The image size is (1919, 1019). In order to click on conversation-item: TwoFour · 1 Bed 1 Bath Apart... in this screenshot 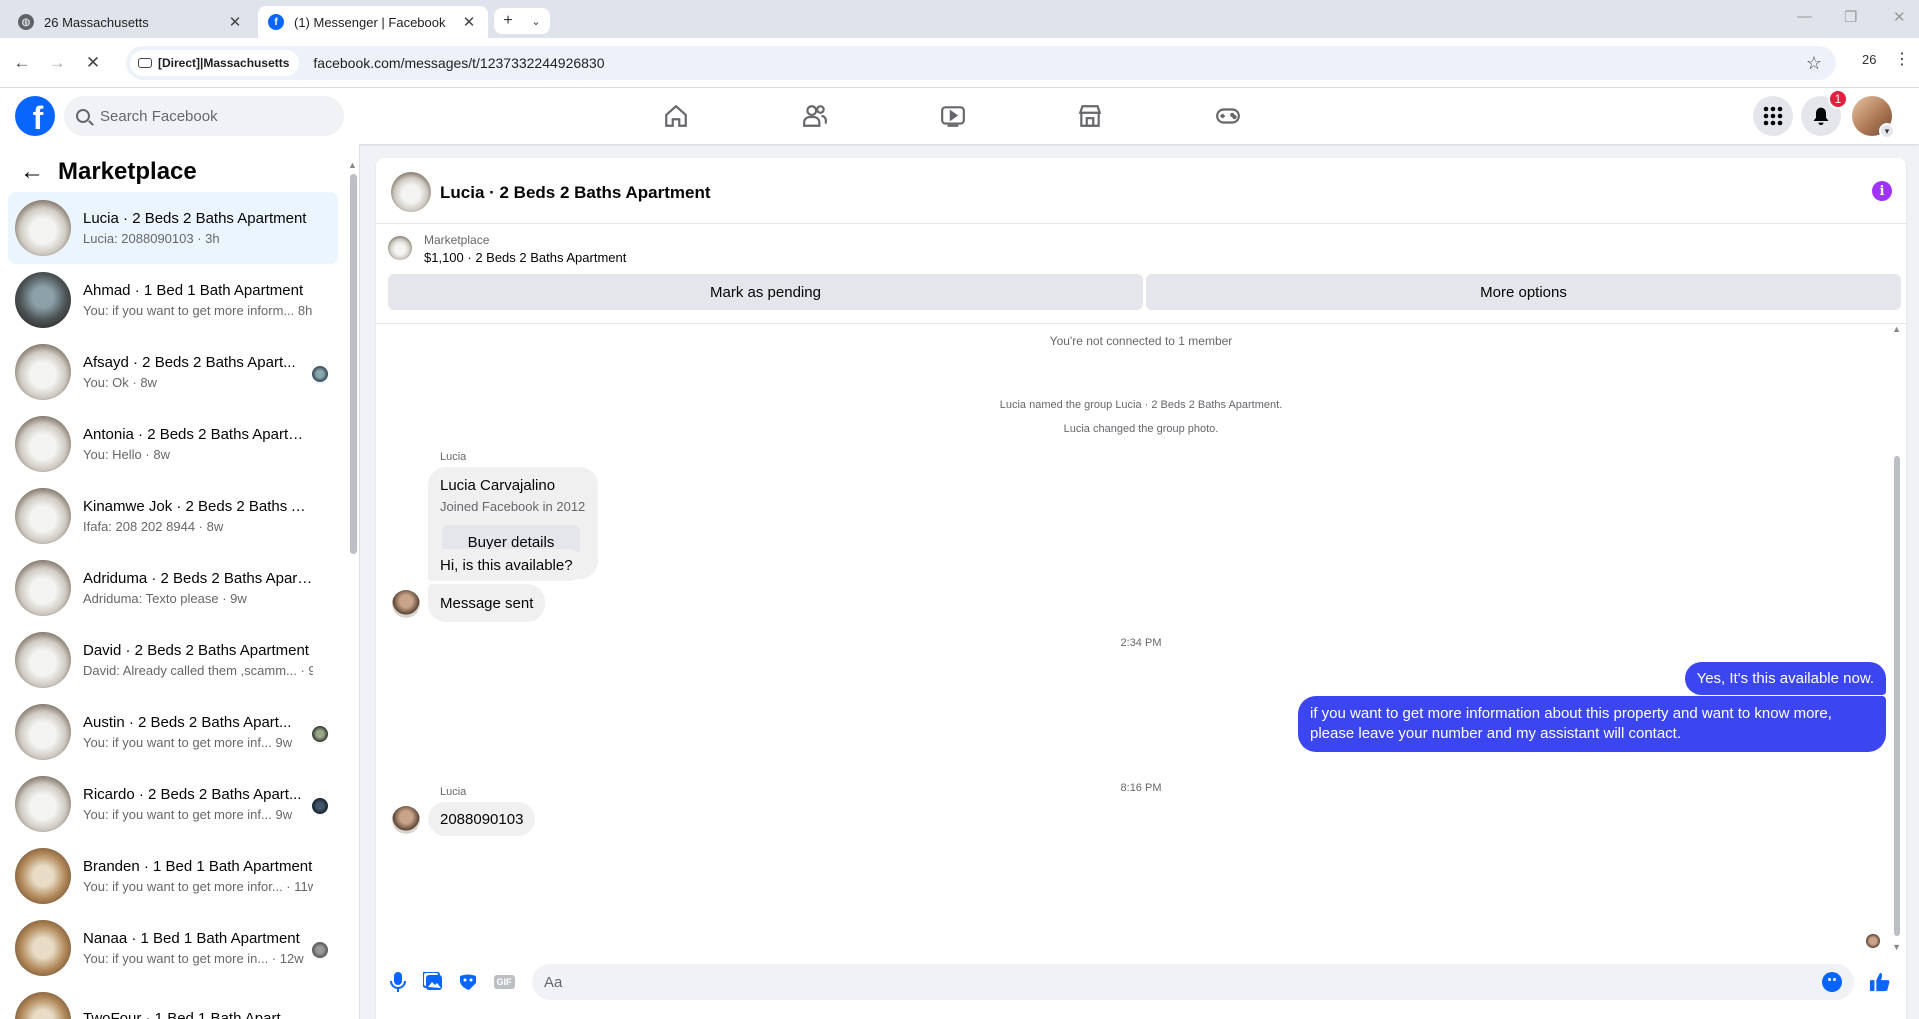, I will do `click(173, 1001)`.